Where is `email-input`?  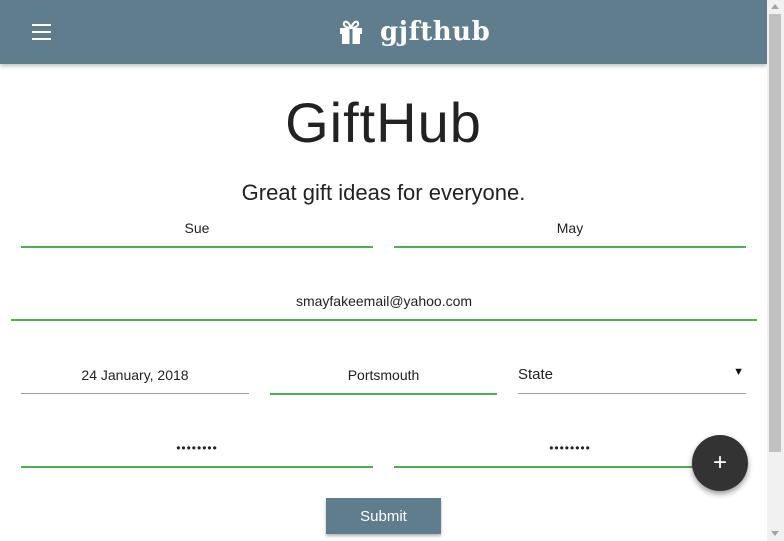
email-input is located at coordinates (384, 301).